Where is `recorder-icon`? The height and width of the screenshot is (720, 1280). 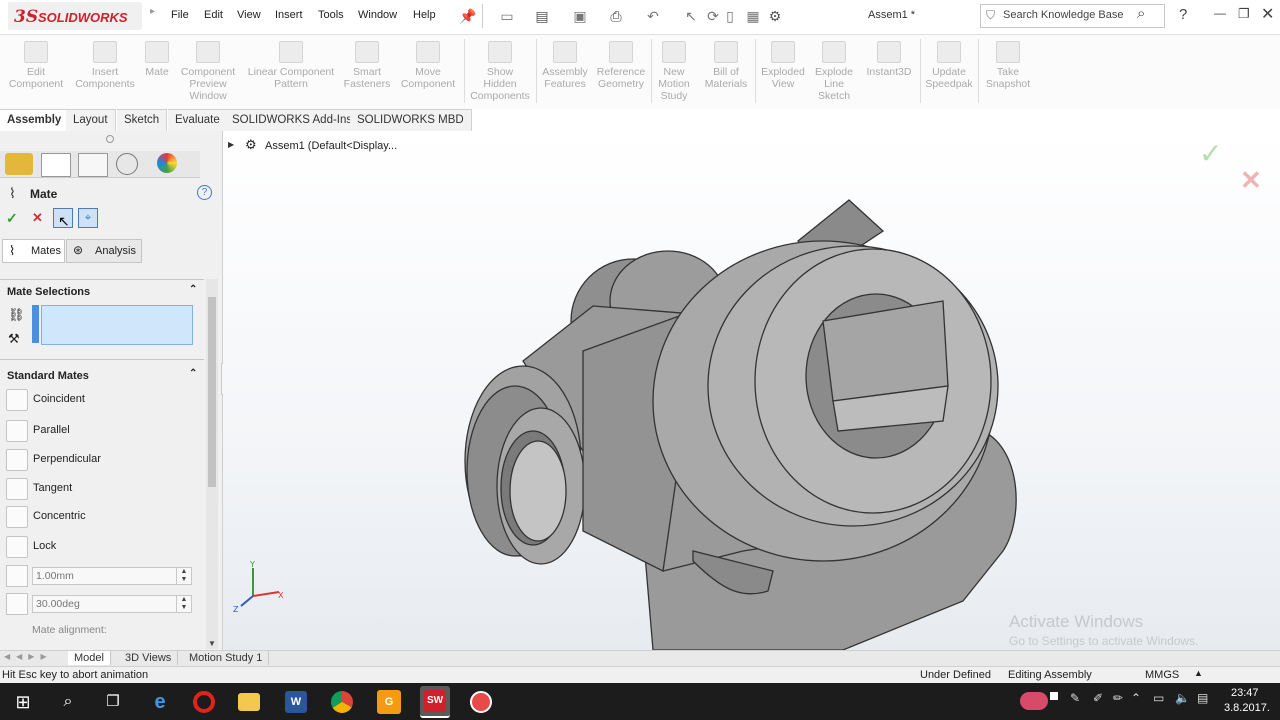
recorder-icon is located at coordinates (481, 702).